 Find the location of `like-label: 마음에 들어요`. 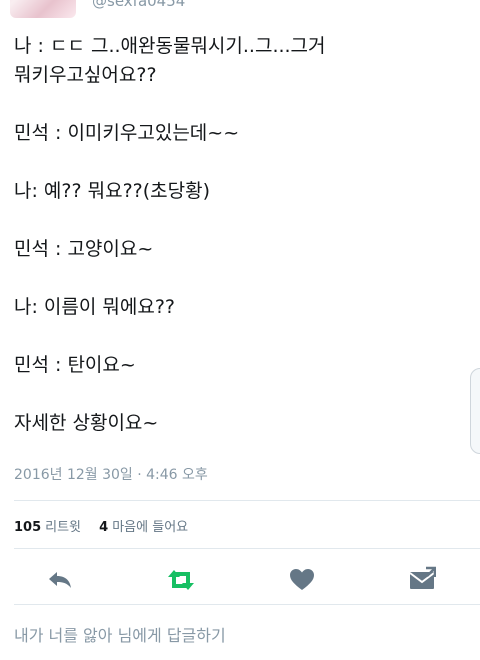

like-label: 마음에 들어요 is located at coordinates (150, 527).